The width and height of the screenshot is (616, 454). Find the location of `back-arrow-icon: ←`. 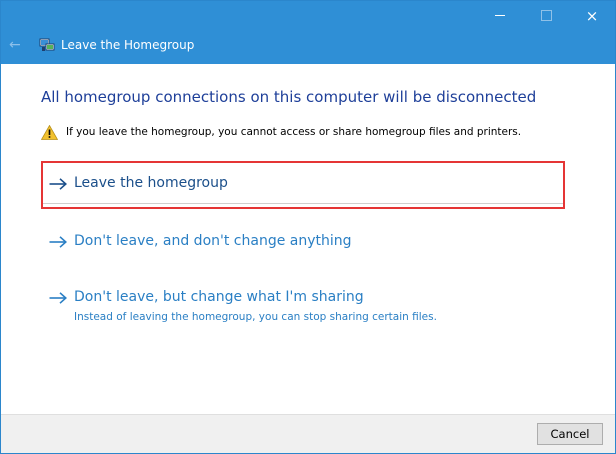

back-arrow-icon: ← is located at coordinates (16, 45).